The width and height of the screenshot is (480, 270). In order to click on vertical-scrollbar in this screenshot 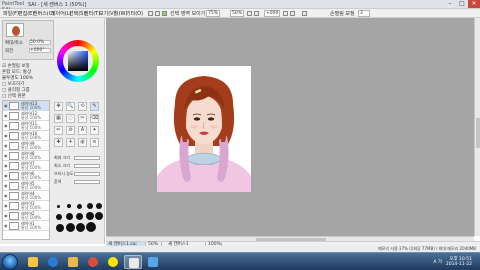, I will do `click(477, 127)`.